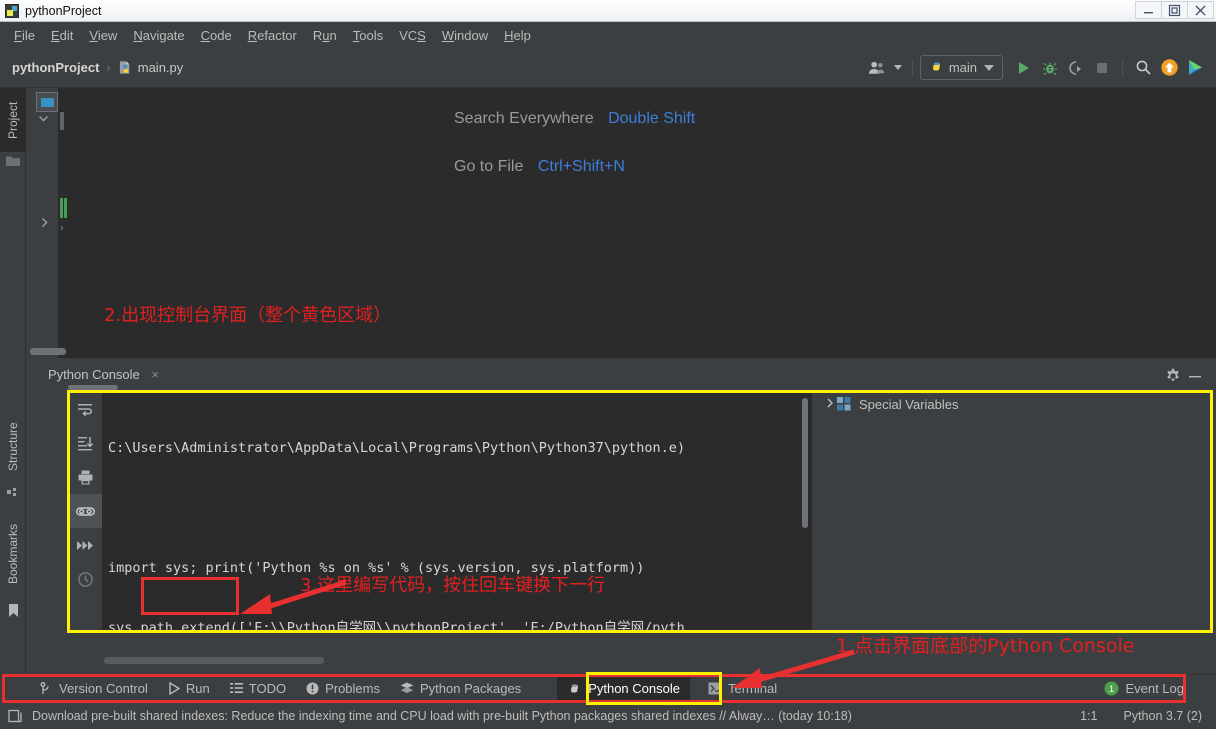 Image resolution: width=1216 pixels, height=729 pixels. I want to click on structure-icon, so click(13, 494).